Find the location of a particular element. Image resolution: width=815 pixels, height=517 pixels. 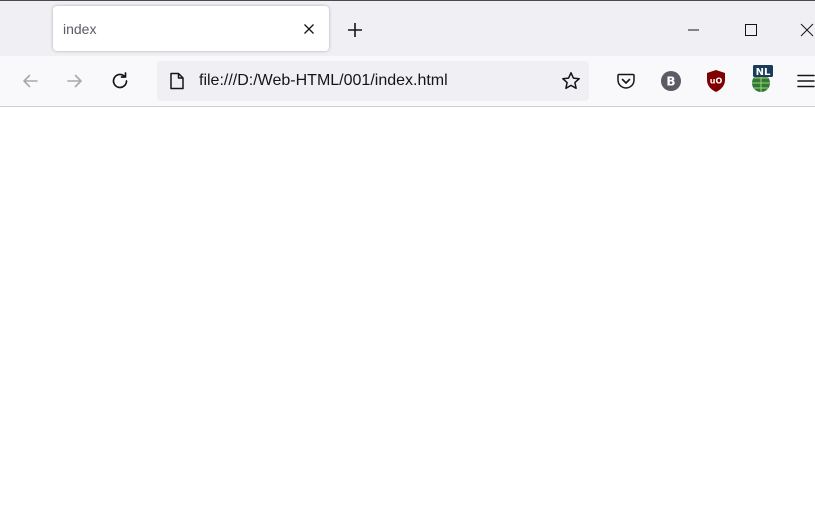

reload-button is located at coordinates (120, 81).